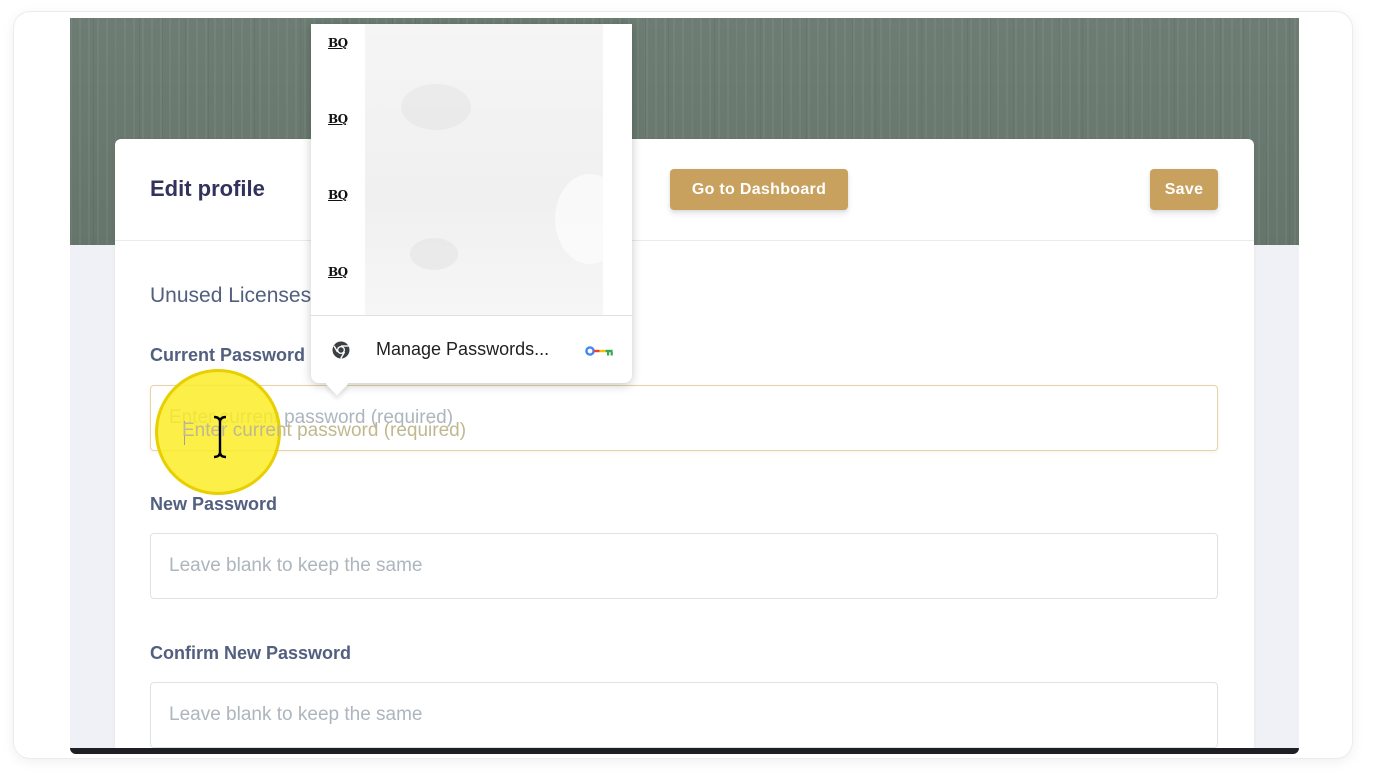 Image resolution: width=1383 pixels, height=779 pixels. Describe the element at coordinates (617, 169) in the screenshot. I see `dropdown-scroll-strip` at that location.